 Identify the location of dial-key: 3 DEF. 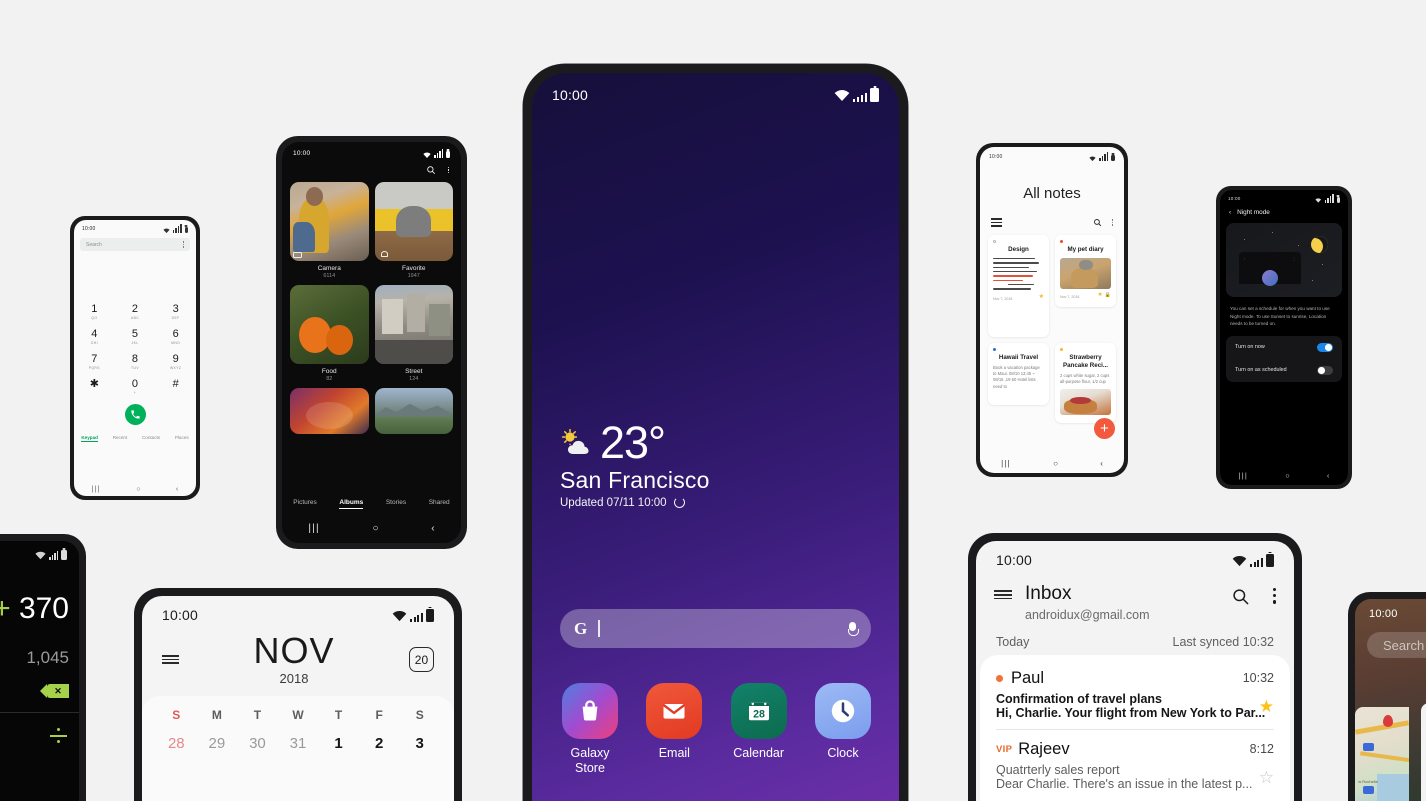
(175, 312).